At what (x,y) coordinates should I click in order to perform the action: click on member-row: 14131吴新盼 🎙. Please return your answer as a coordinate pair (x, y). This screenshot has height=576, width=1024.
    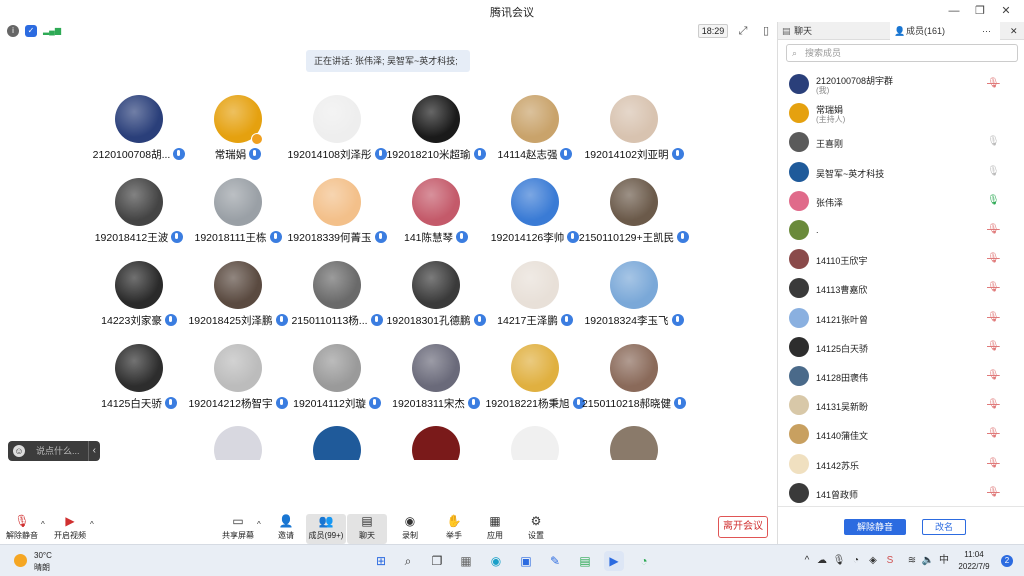
    Looking at the image, I should click on (901, 405).